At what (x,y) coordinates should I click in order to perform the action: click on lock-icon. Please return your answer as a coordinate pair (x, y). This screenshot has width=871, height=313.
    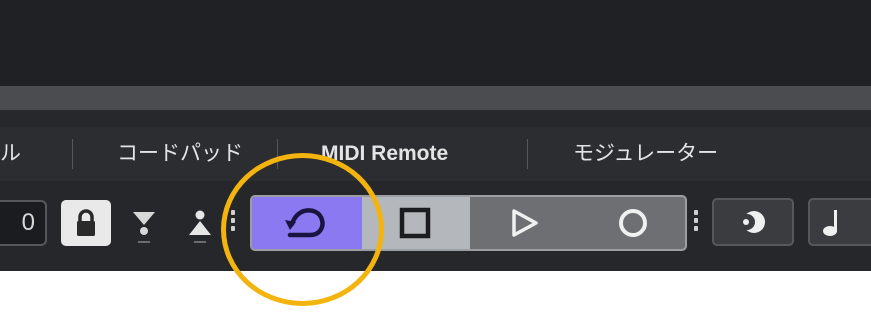
    Looking at the image, I should click on (86, 222).